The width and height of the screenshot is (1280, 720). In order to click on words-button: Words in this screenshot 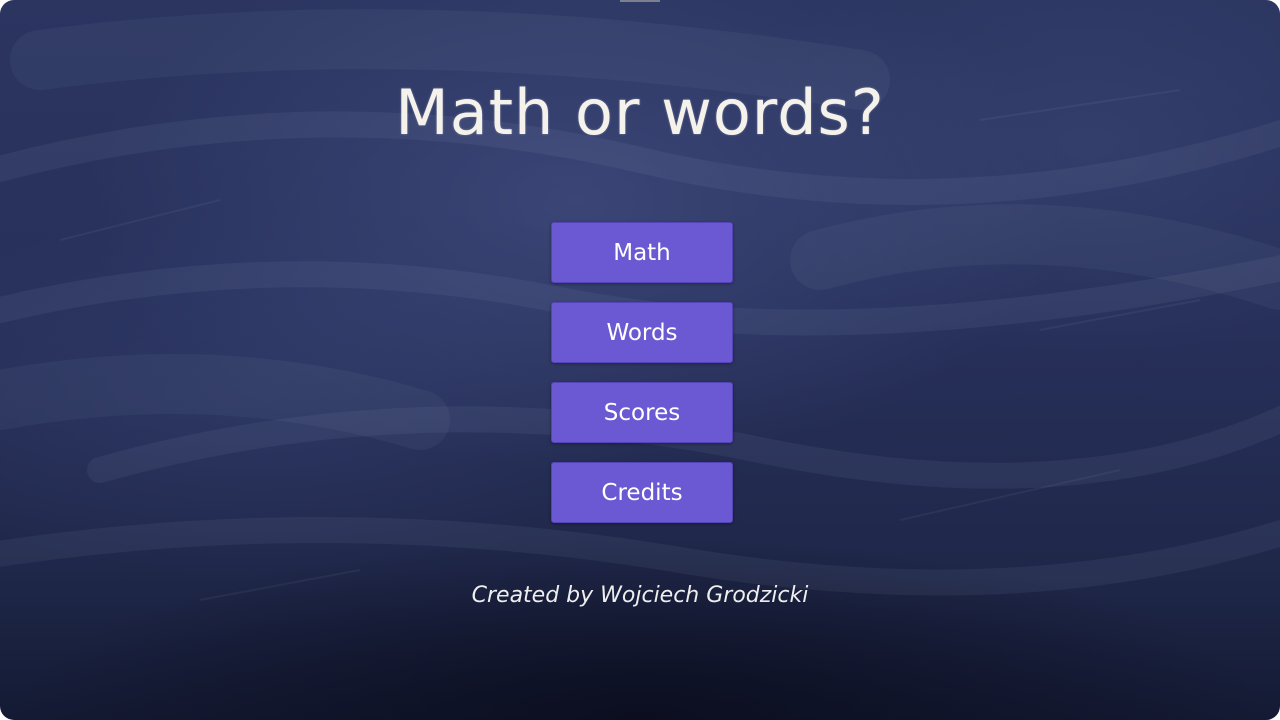, I will do `click(642, 332)`.